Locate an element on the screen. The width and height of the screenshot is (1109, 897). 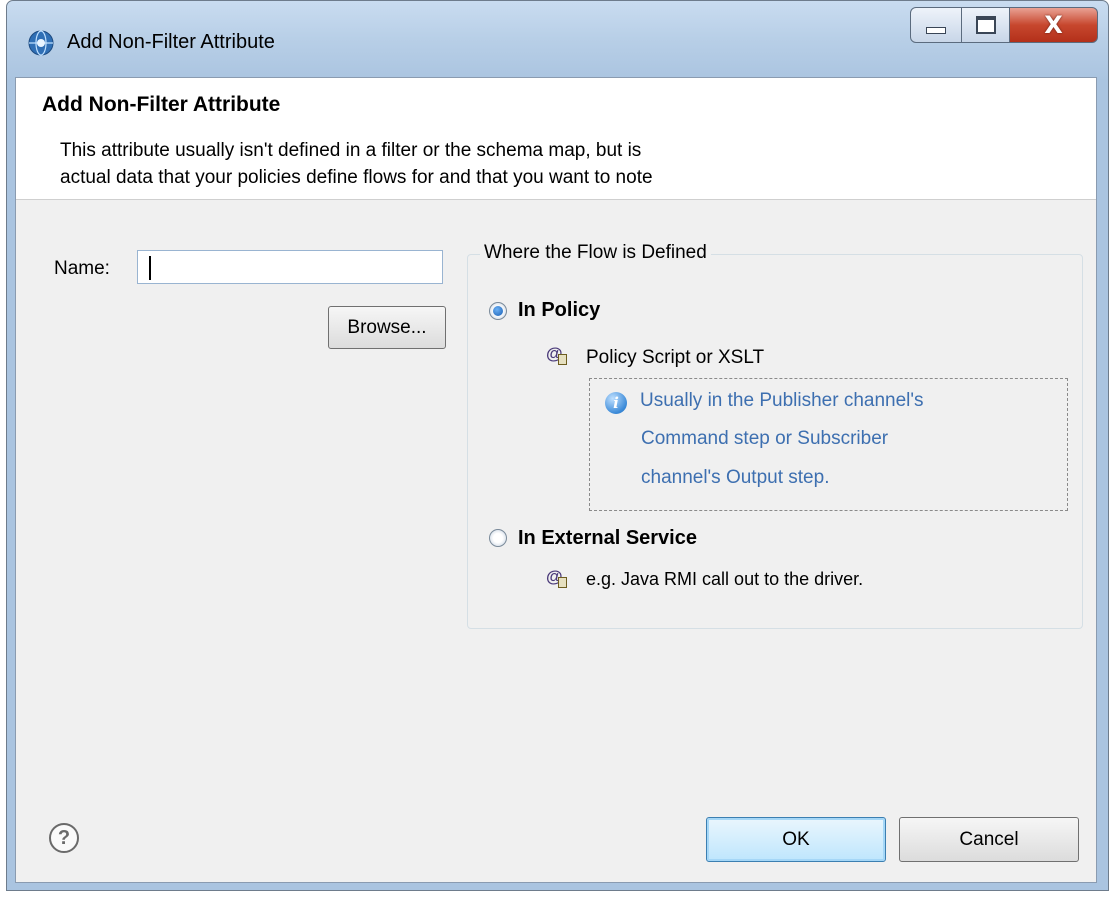
policy-script-text: Policy Script or XSLT is located at coordinates (675, 357).